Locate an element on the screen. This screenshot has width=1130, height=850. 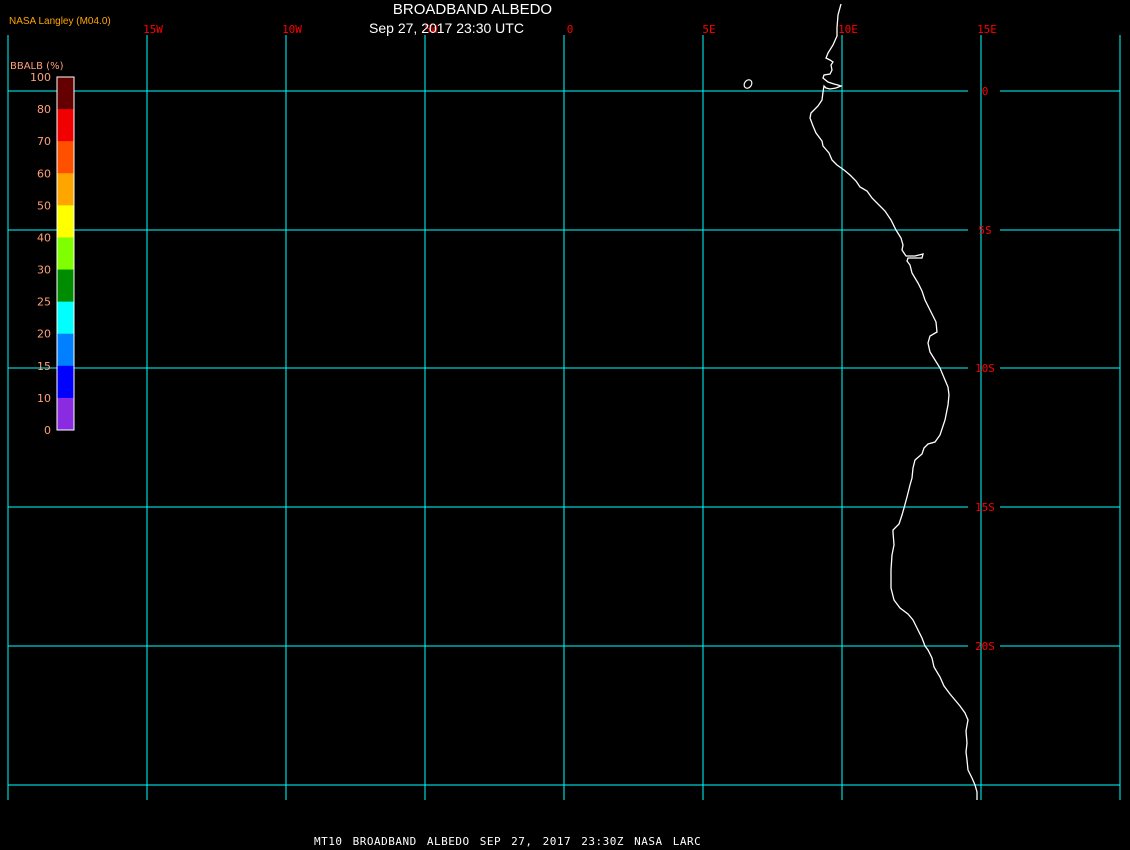
latitude-label: 10S is located at coordinates (985, 368).